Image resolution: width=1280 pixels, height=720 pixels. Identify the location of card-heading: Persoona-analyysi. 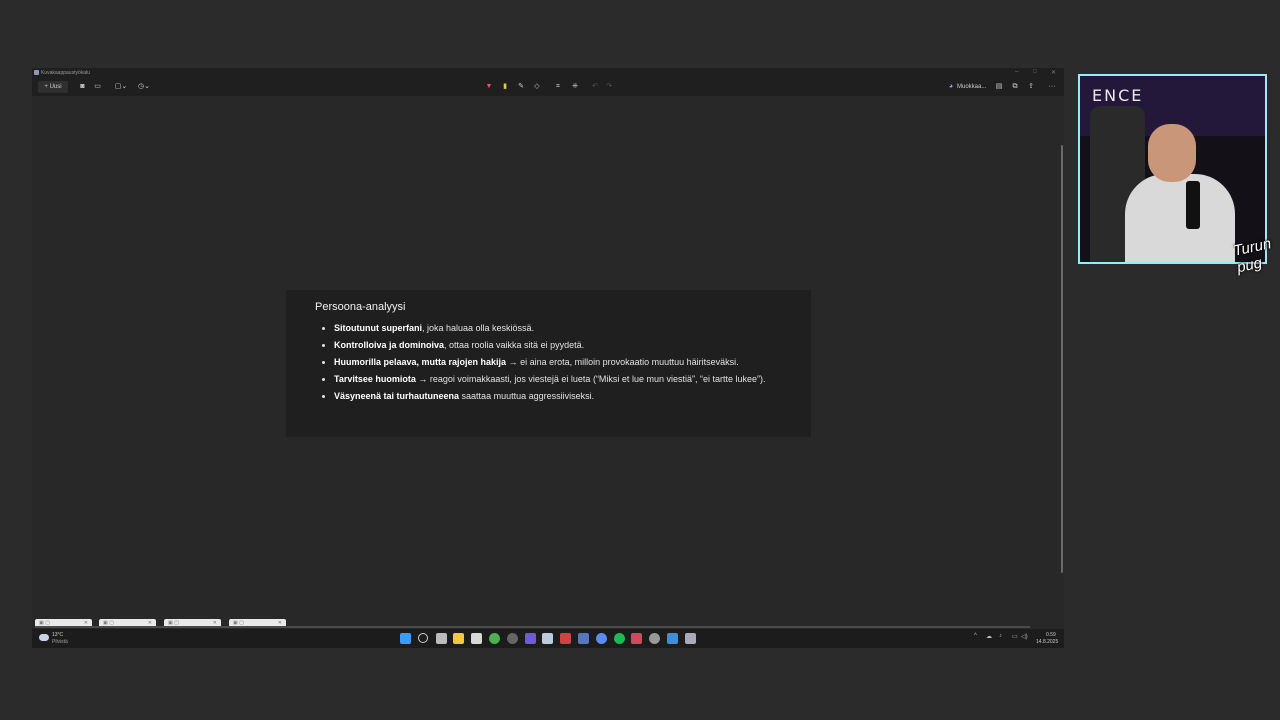
(360, 307).